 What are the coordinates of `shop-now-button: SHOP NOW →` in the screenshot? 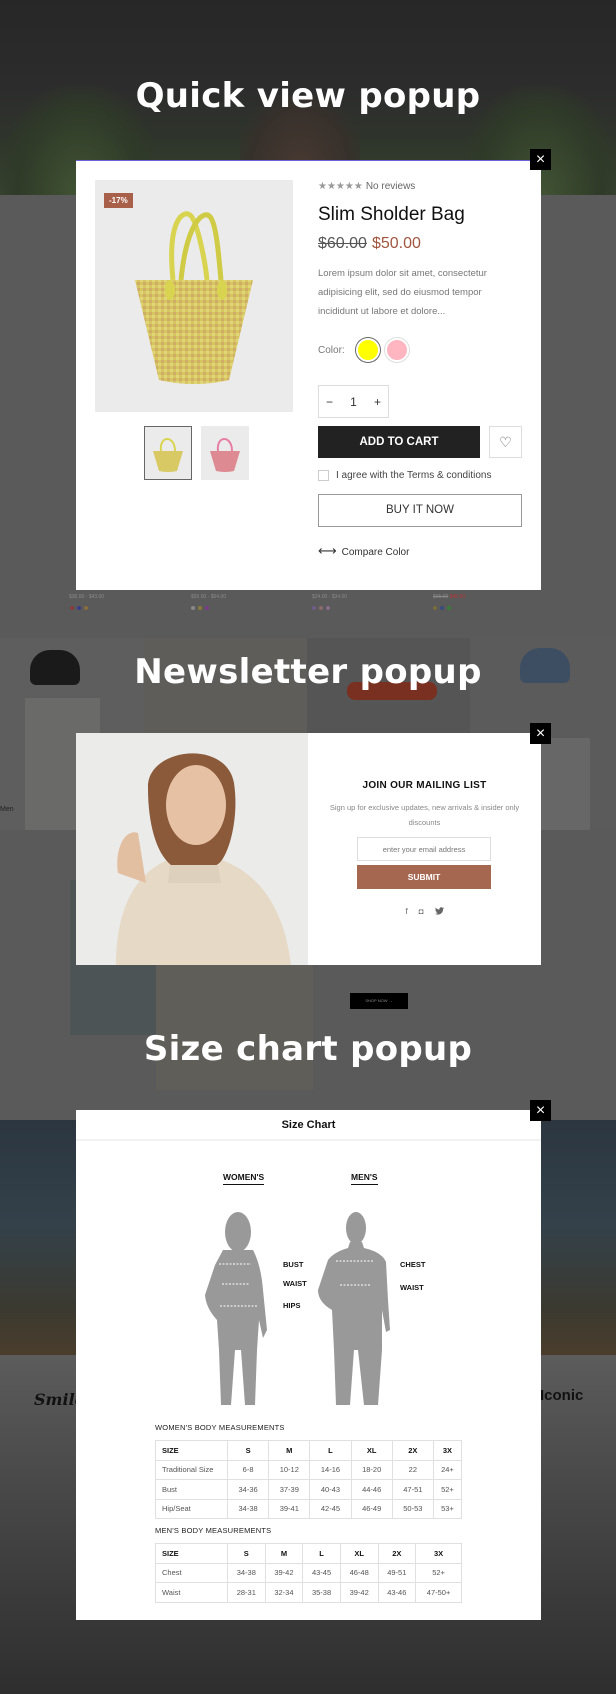 It's located at (379, 1001).